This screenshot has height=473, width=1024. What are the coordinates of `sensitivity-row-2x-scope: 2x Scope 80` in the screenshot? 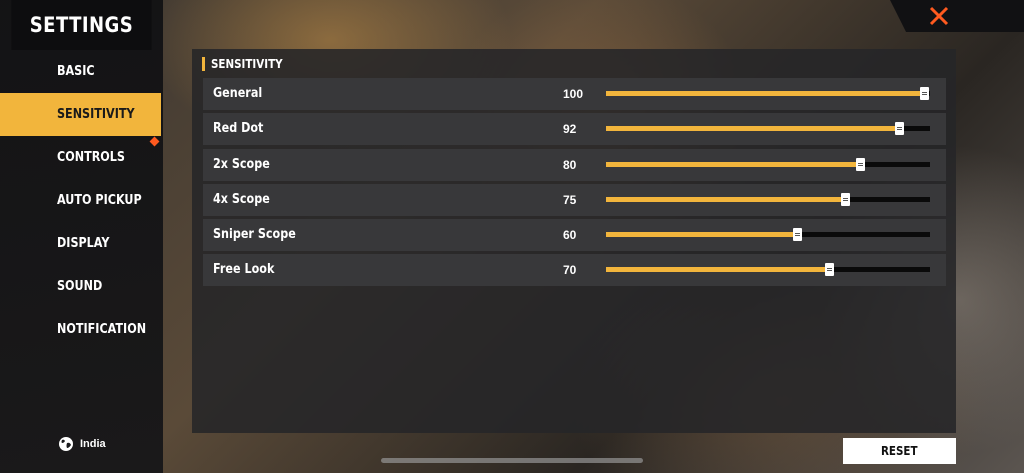 It's located at (574, 164).